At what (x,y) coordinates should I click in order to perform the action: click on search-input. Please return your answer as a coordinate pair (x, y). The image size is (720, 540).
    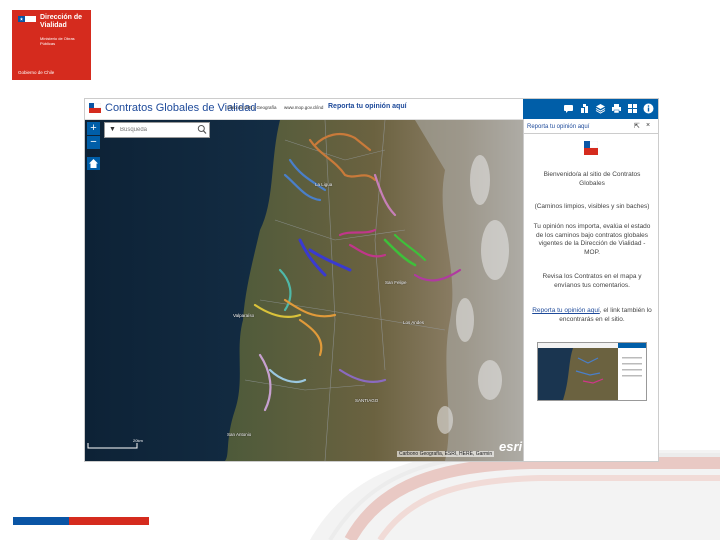
    Looking at the image, I should click on (155, 129).